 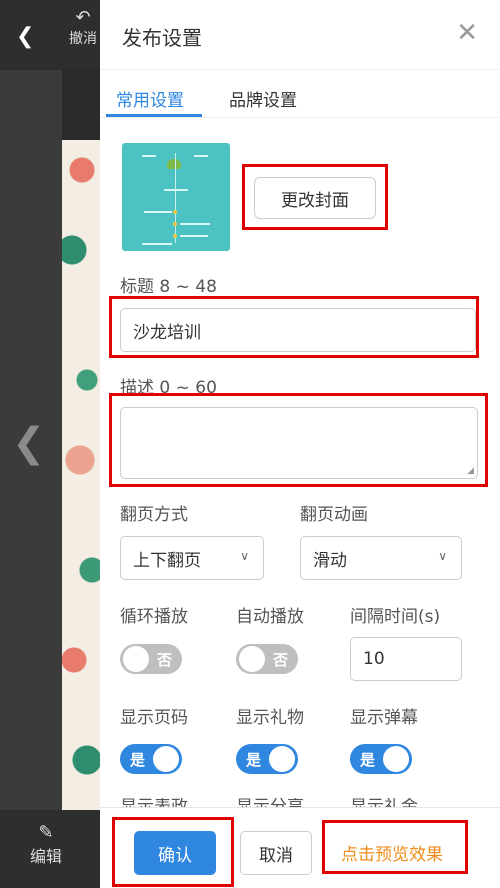 What do you see at coordinates (315, 198) in the screenshot?
I see `change-cover-button: 更改封面` at bounding box center [315, 198].